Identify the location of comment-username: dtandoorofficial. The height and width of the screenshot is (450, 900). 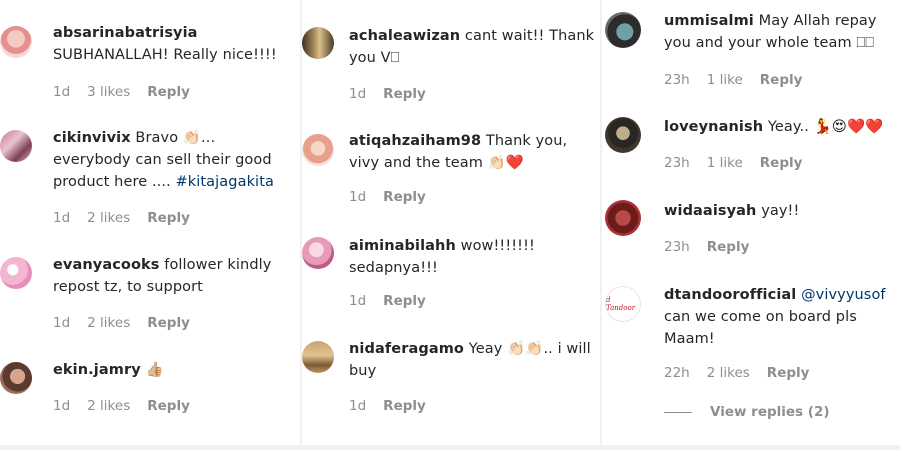
(730, 295).